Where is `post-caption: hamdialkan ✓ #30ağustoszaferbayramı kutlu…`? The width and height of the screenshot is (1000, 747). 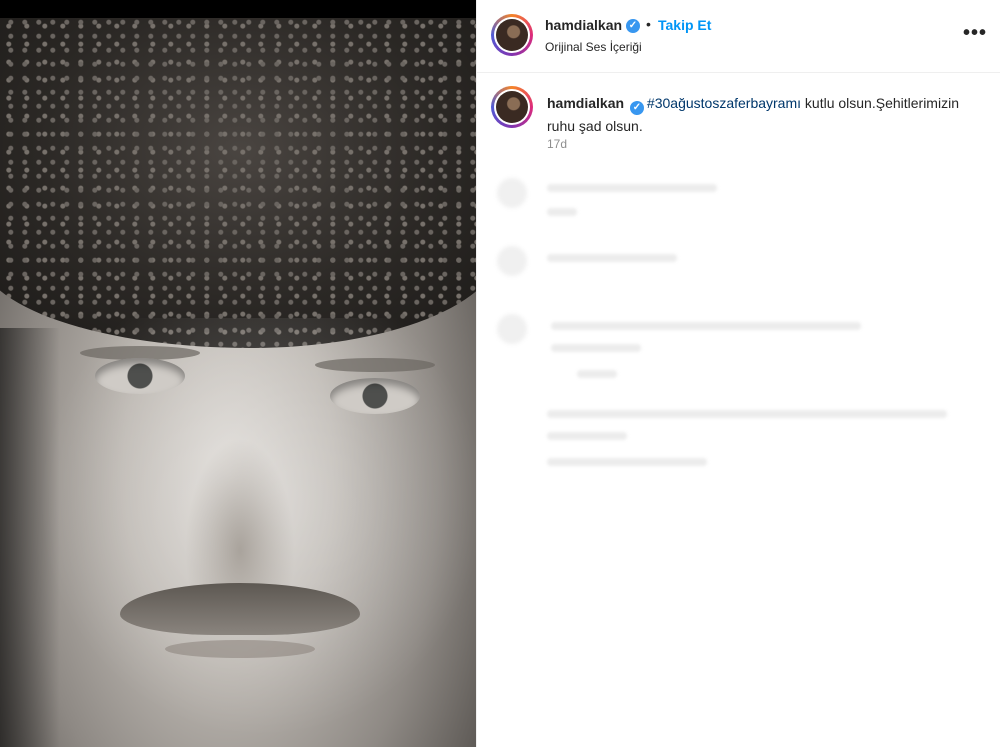
post-caption: hamdialkan ✓ #30ağustoszaferbayramı kutlu… is located at coordinates (762, 114).